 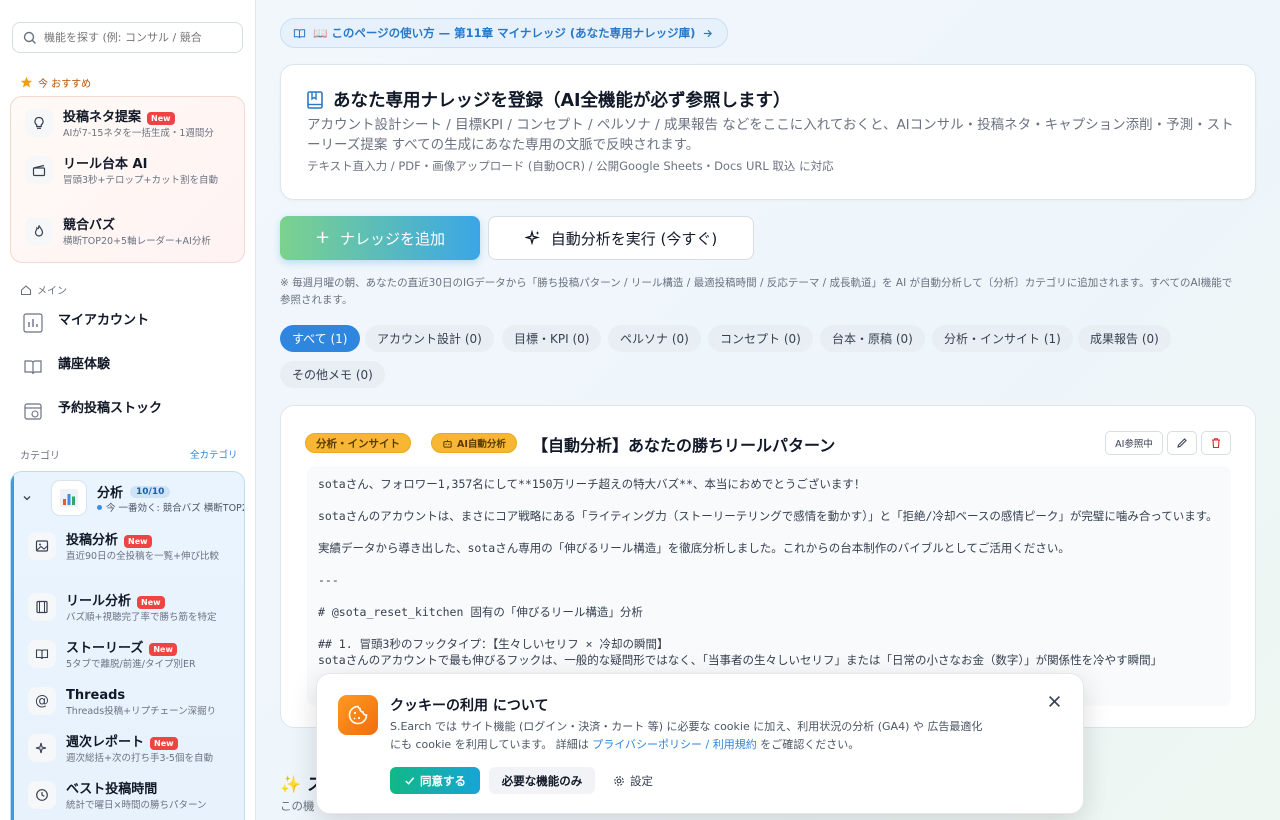 I want to click on run-auto-analysis-button: 自動分析を実行 (今すぐ), so click(x=621, y=238).